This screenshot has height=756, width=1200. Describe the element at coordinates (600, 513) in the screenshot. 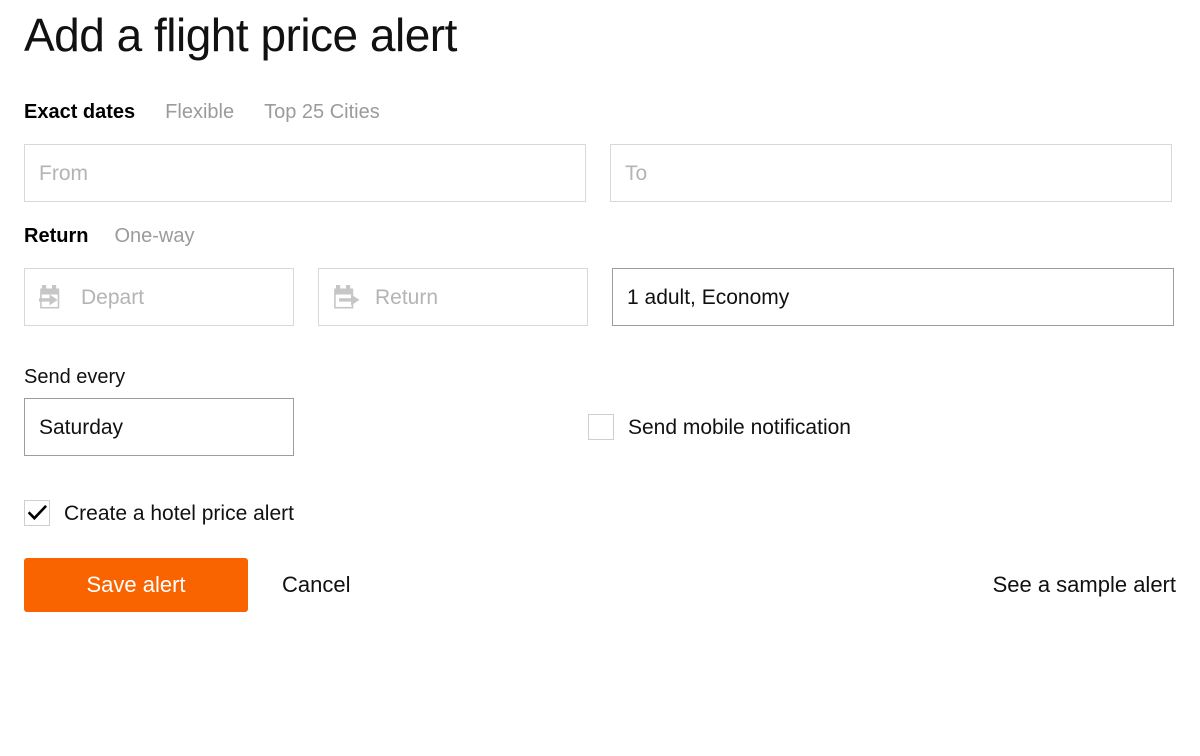

I see `create-hotel-price-alert-checkbox: Create a hotel price alert` at that location.